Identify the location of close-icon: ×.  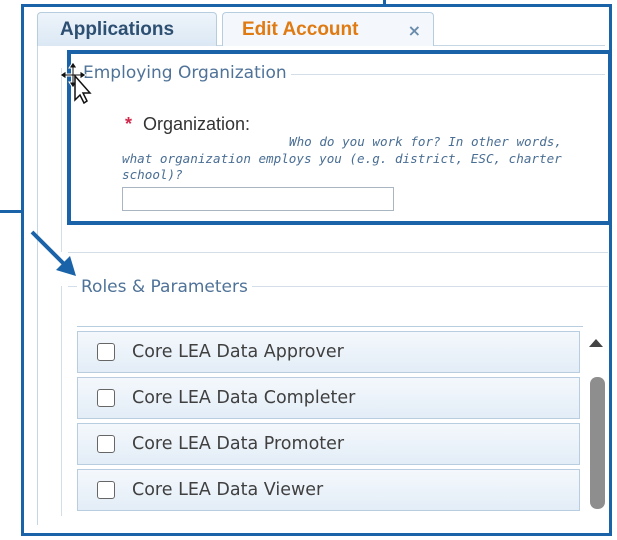
(414, 30).